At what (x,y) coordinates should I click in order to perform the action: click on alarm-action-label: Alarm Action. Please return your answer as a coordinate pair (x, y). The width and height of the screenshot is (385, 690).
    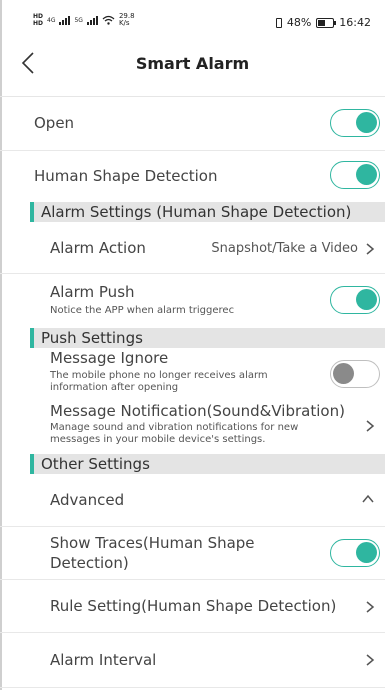
    Looking at the image, I should click on (98, 248).